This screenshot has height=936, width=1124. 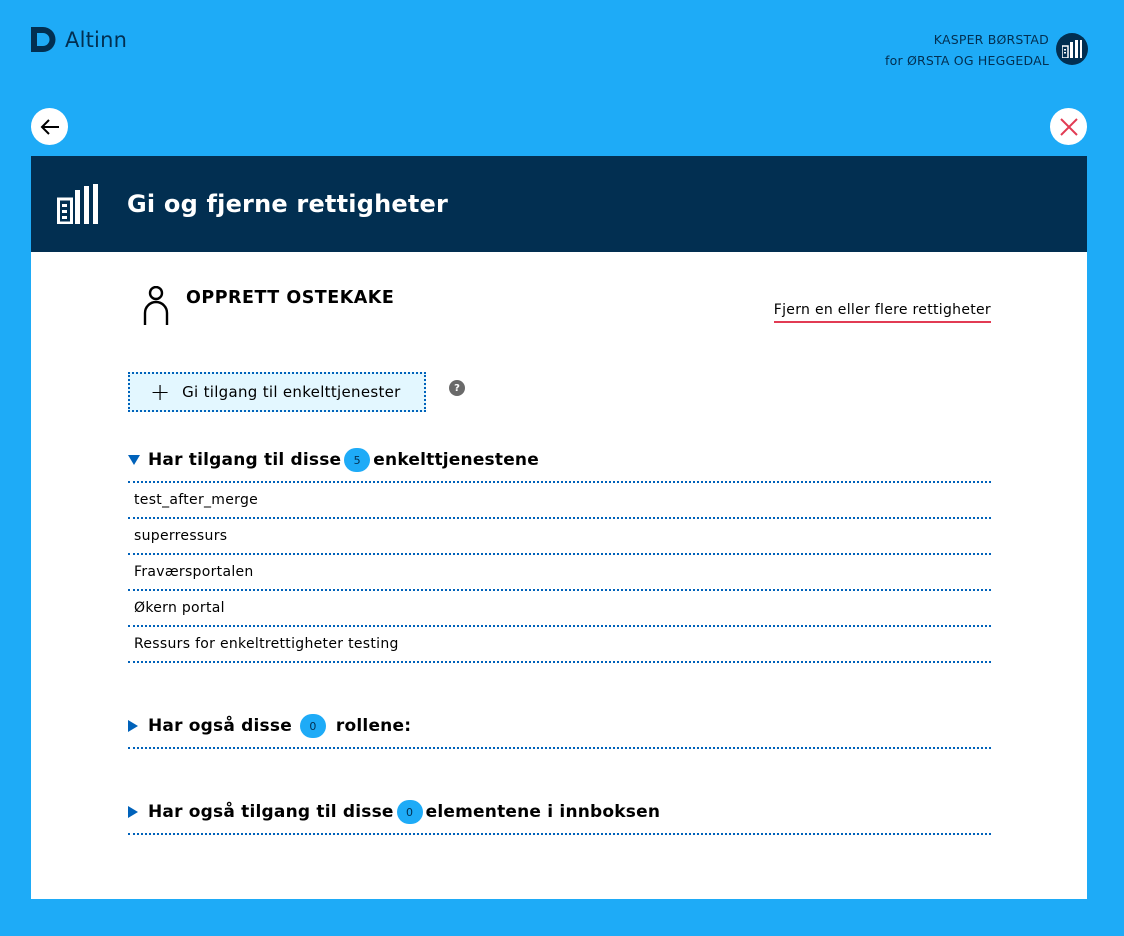 I want to click on remove-rights-link: Fjern en eller flere rettigheter, so click(x=882, y=312).